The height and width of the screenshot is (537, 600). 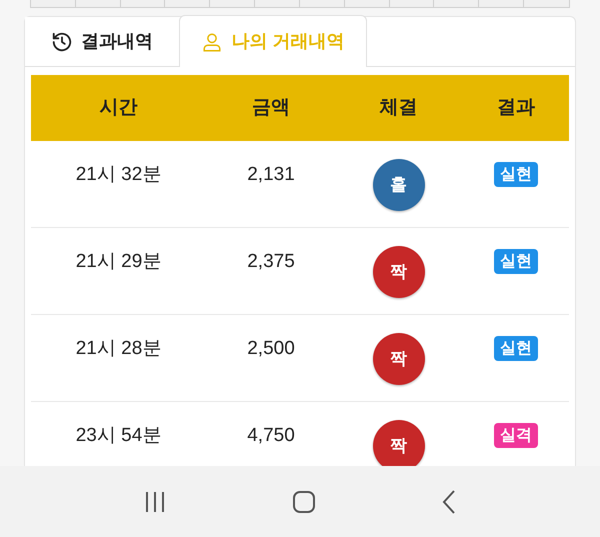 I want to click on column-header: 결과, so click(x=516, y=108).